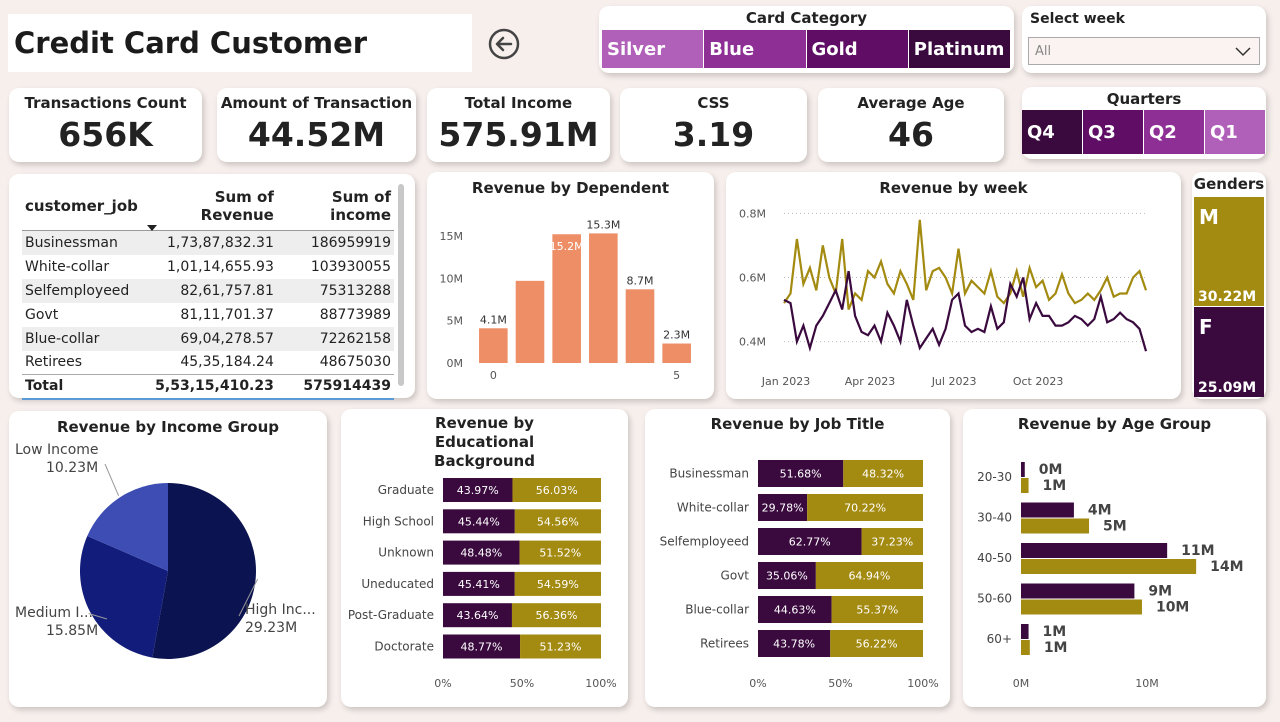 The height and width of the screenshot is (722, 1280). Describe the element at coordinates (1144, 51) in the screenshot. I see `select-week-dropdown: All` at that location.